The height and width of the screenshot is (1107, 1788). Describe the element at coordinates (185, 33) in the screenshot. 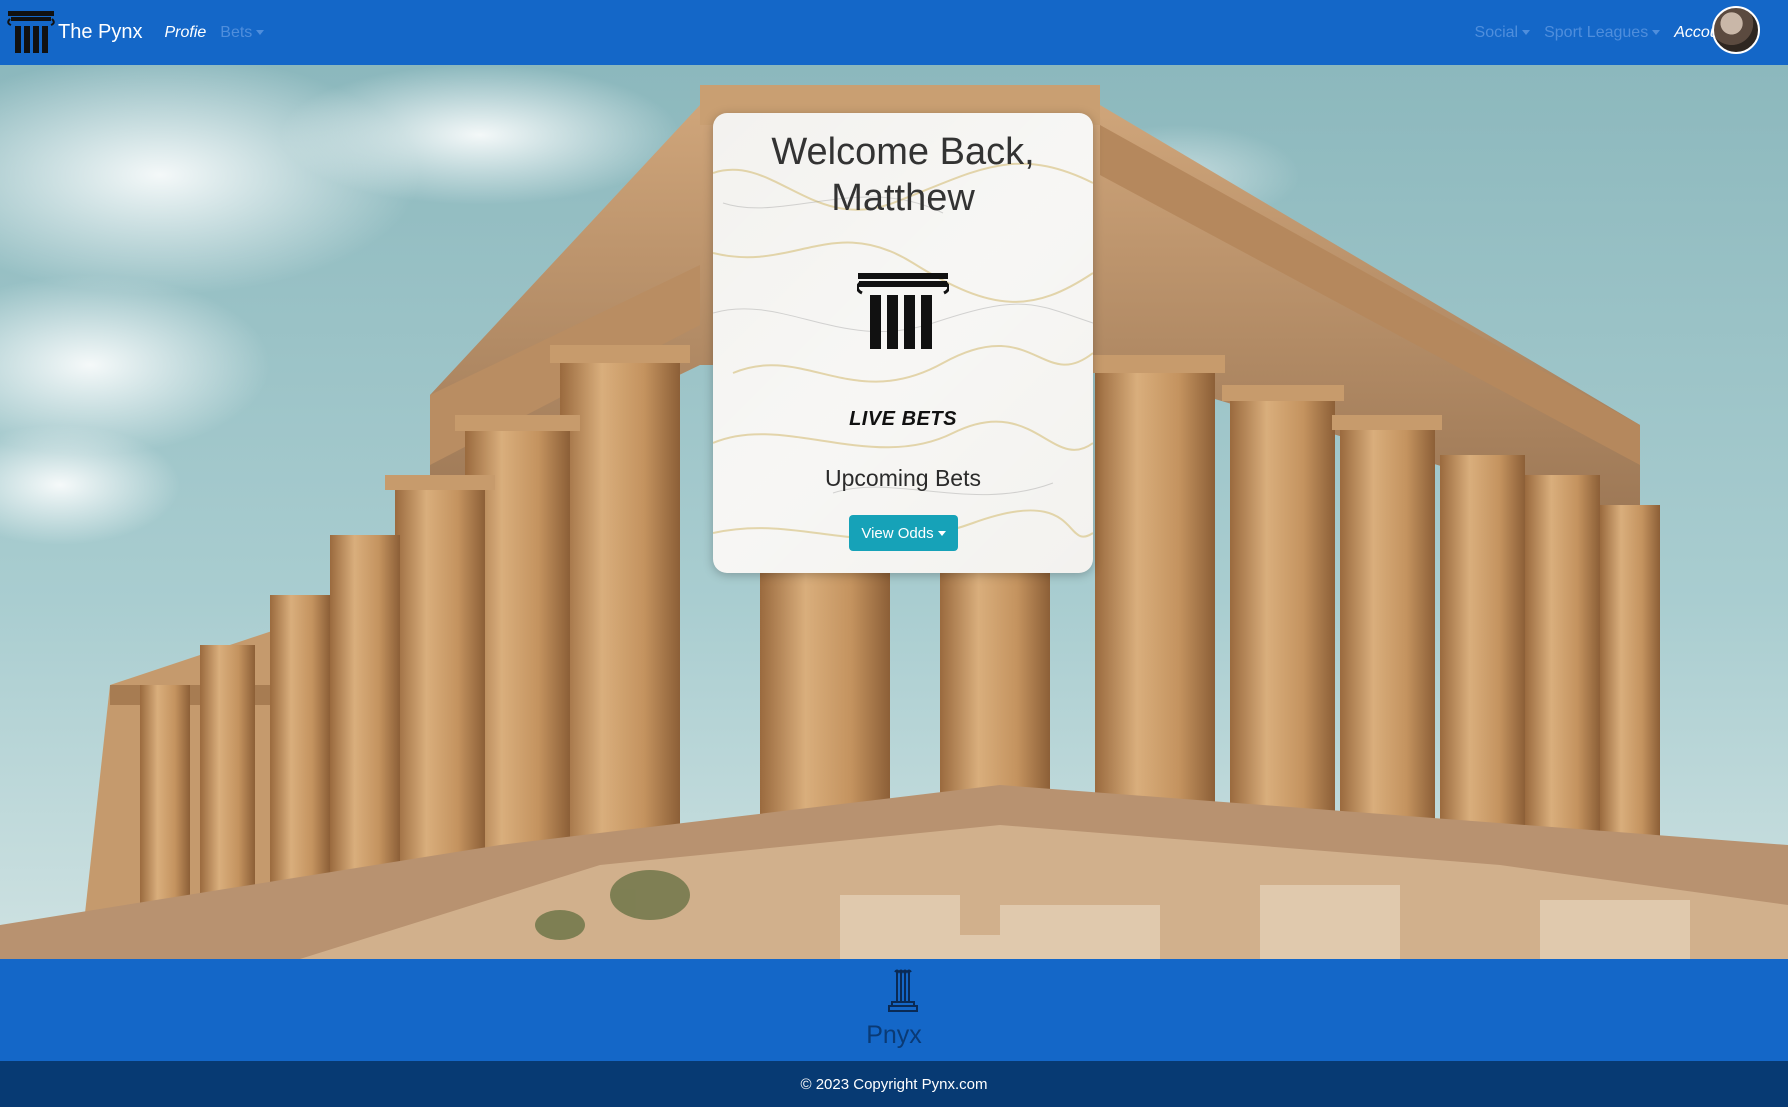

I see `nav-profile-link: Profie` at that location.